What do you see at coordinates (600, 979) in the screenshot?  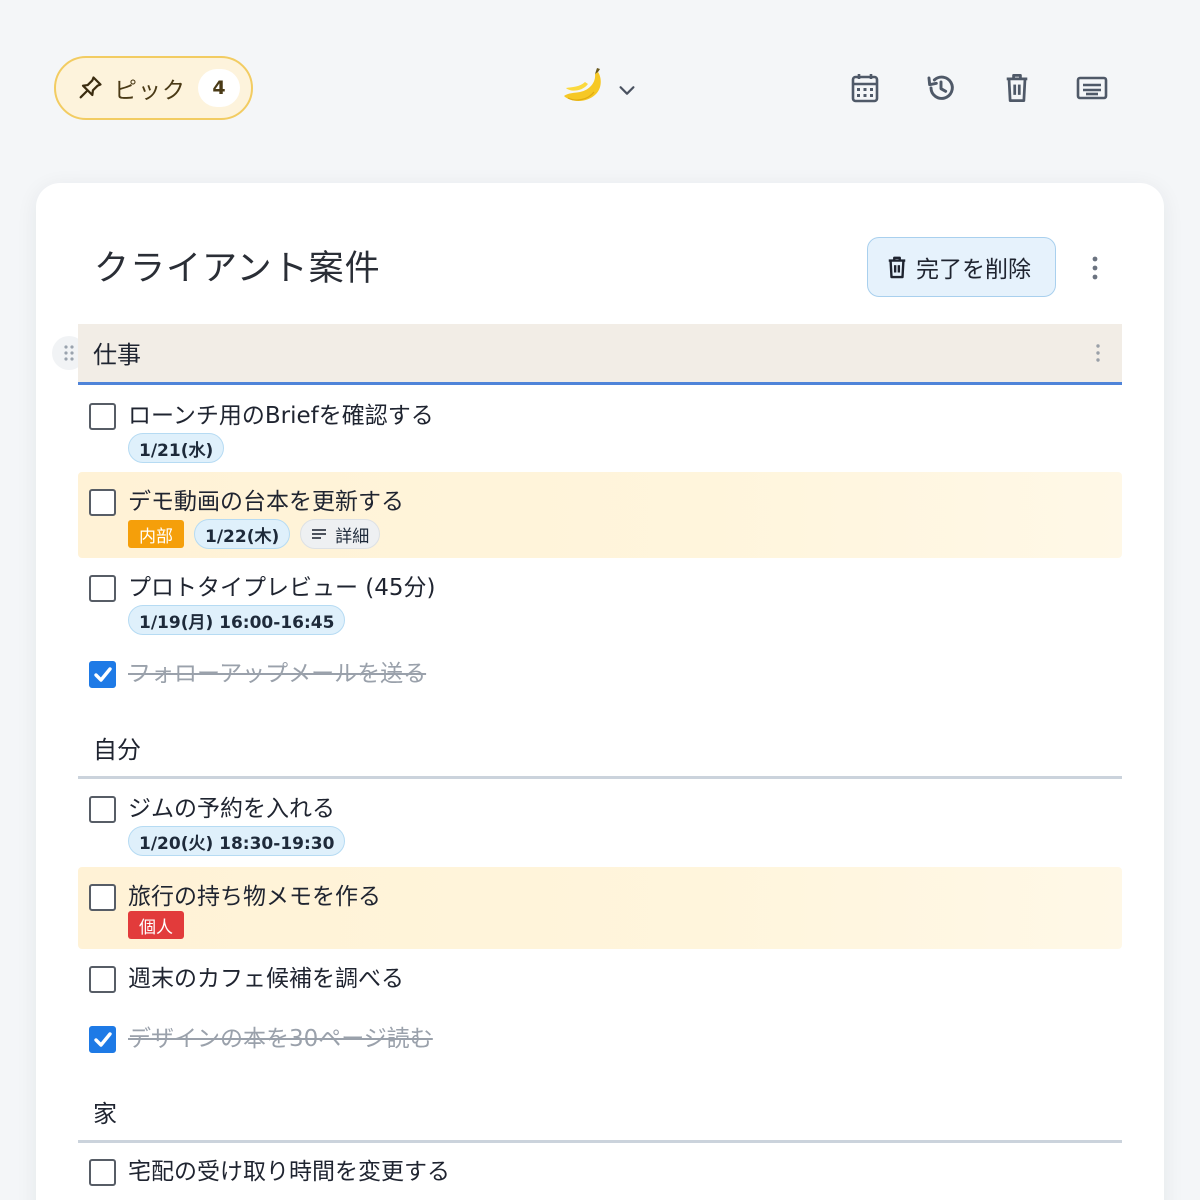 I see `task-item: 週末のカフェ候補を調べる` at bounding box center [600, 979].